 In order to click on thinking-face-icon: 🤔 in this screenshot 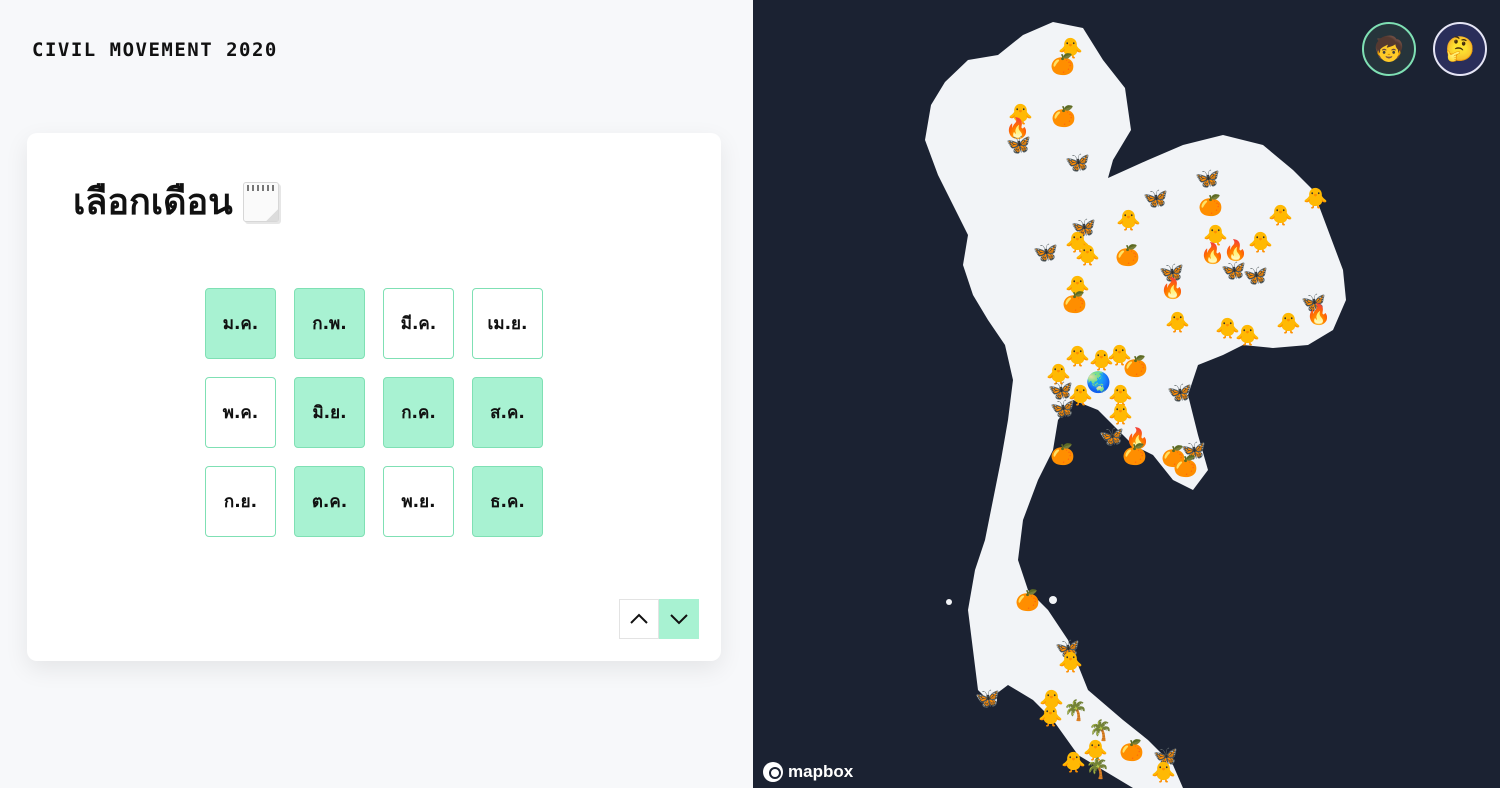, I will do `click(1460, 49)`.